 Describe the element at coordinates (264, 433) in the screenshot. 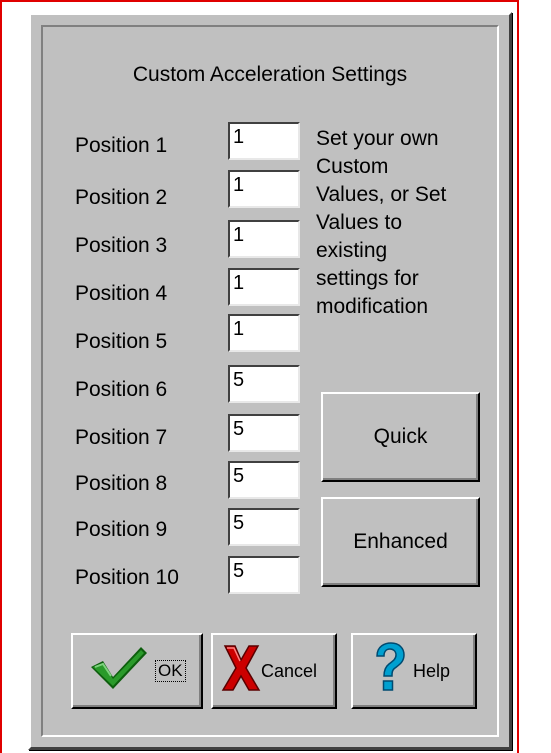

I see `position-7-input: 5` at that location.